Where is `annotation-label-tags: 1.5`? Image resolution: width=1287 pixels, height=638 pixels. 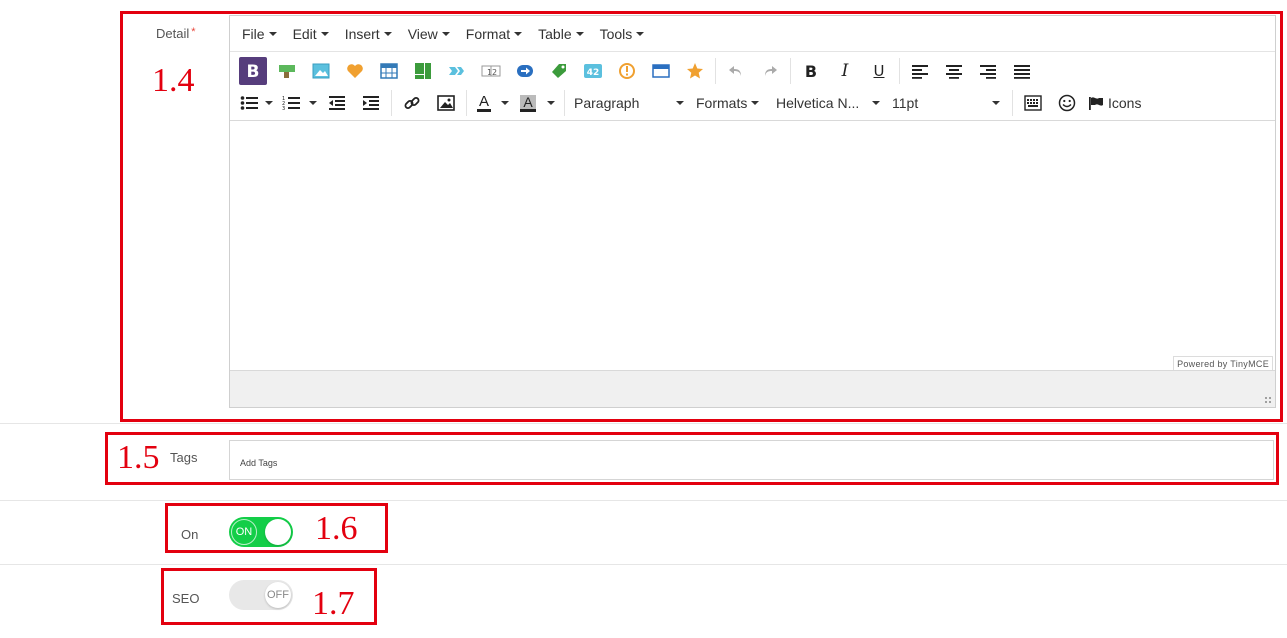 annotation-label-tags: 1.5 is located at coordinates (138, 457).